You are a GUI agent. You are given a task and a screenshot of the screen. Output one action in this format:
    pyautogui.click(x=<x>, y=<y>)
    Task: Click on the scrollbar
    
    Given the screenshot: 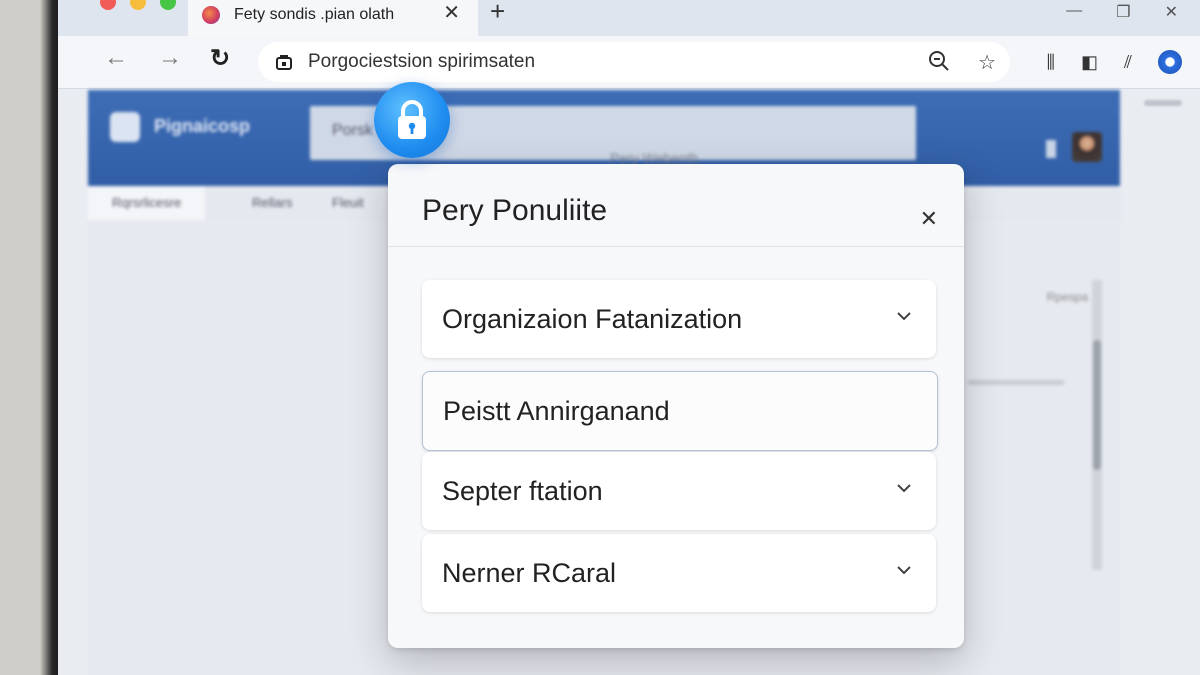 What is the action you would take?
    pyautogui.click(x=1097, y=425)
    